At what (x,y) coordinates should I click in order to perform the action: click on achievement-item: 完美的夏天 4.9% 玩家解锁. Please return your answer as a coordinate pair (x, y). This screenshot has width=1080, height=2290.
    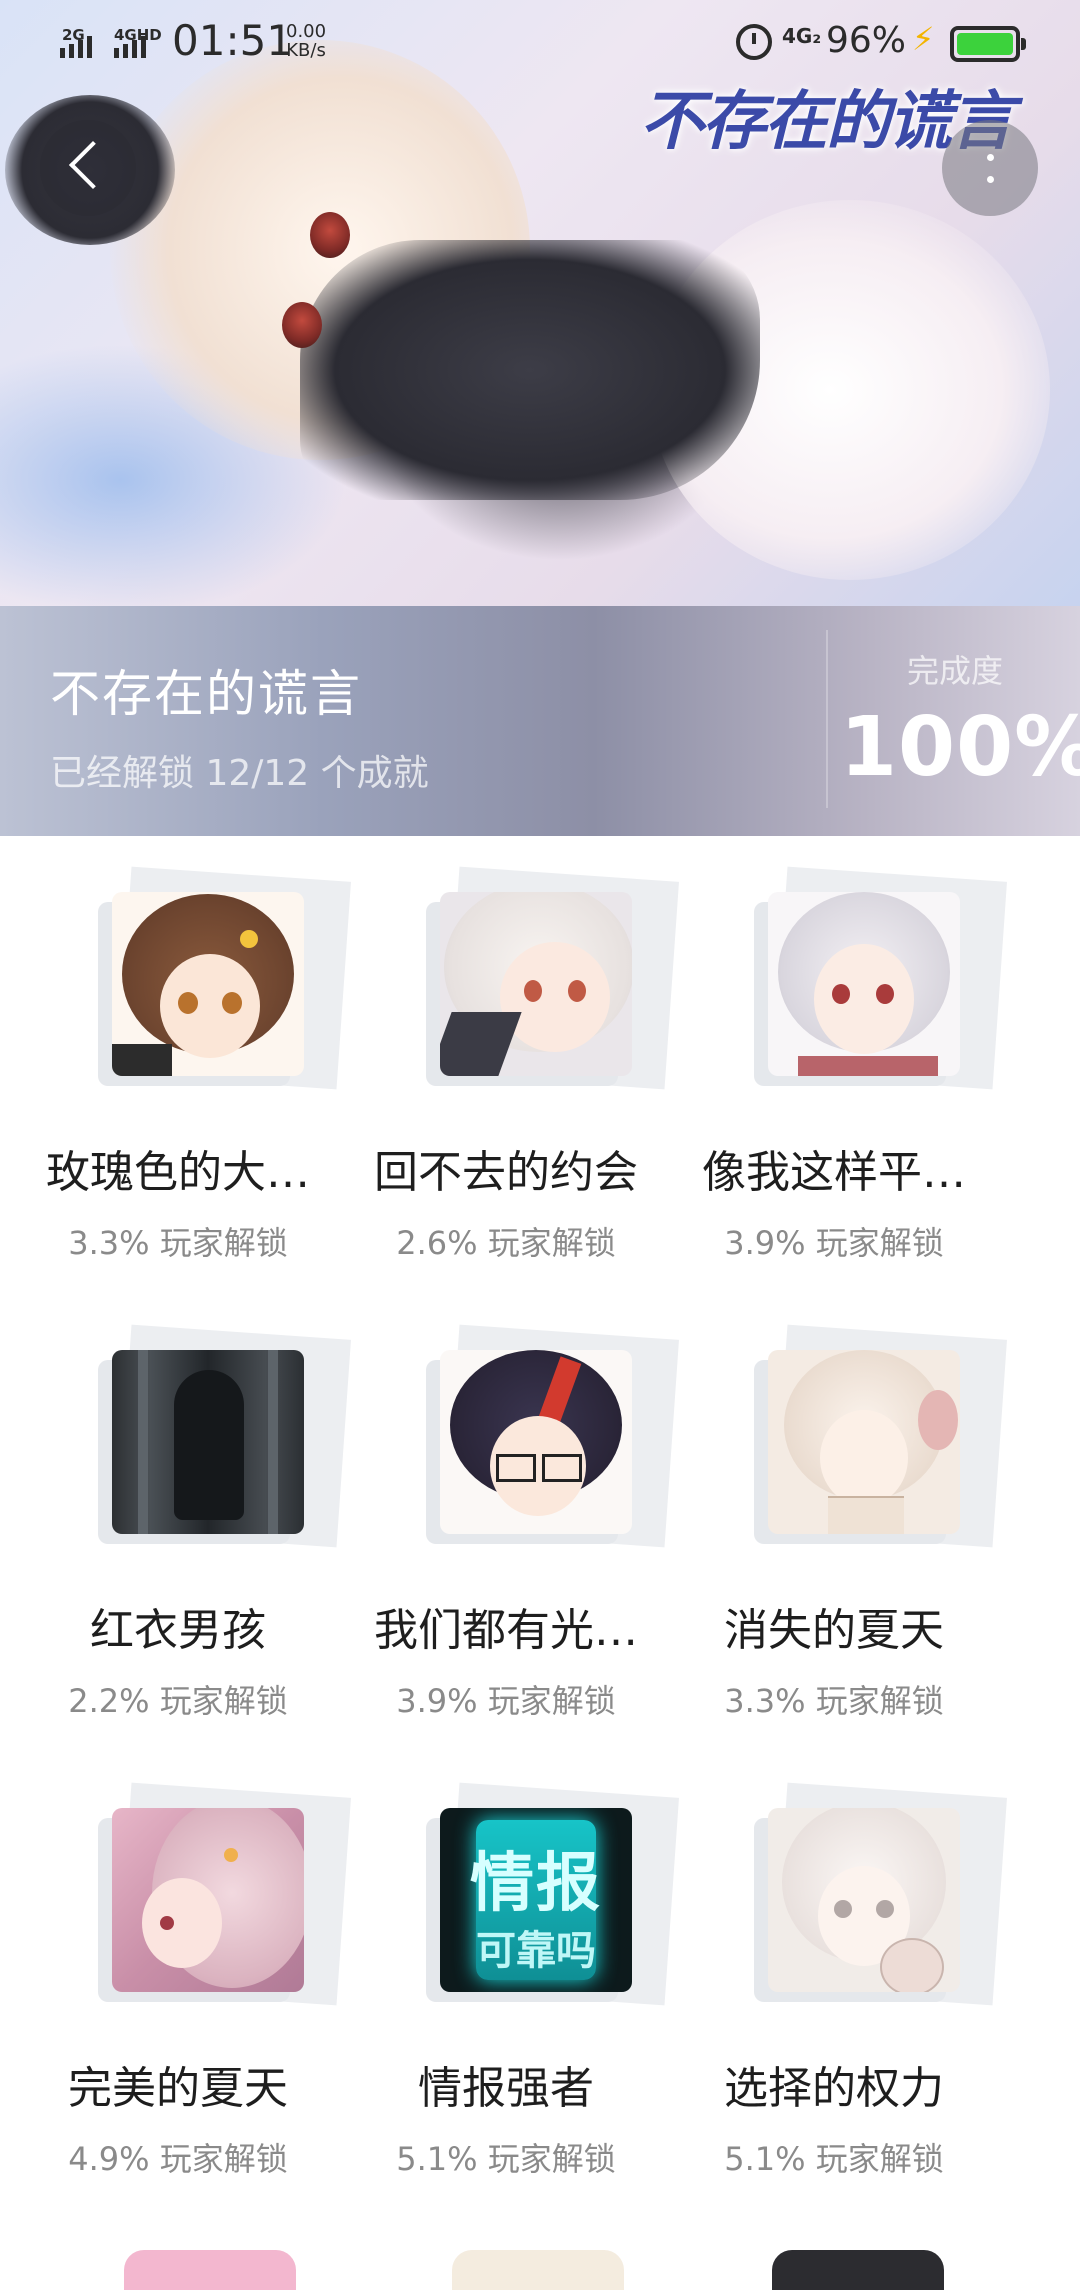
    Looking at the image, I should click on (182, 1972).